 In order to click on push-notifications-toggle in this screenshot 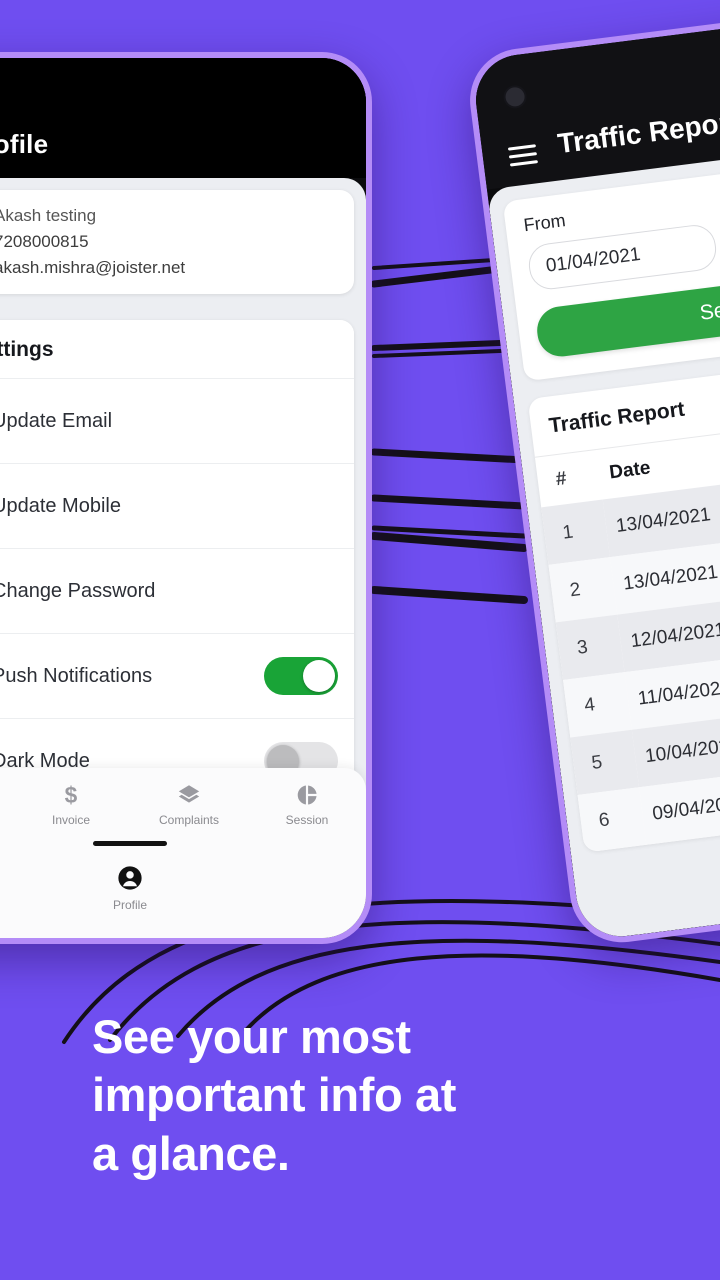, I will do `click(301, 676)`.